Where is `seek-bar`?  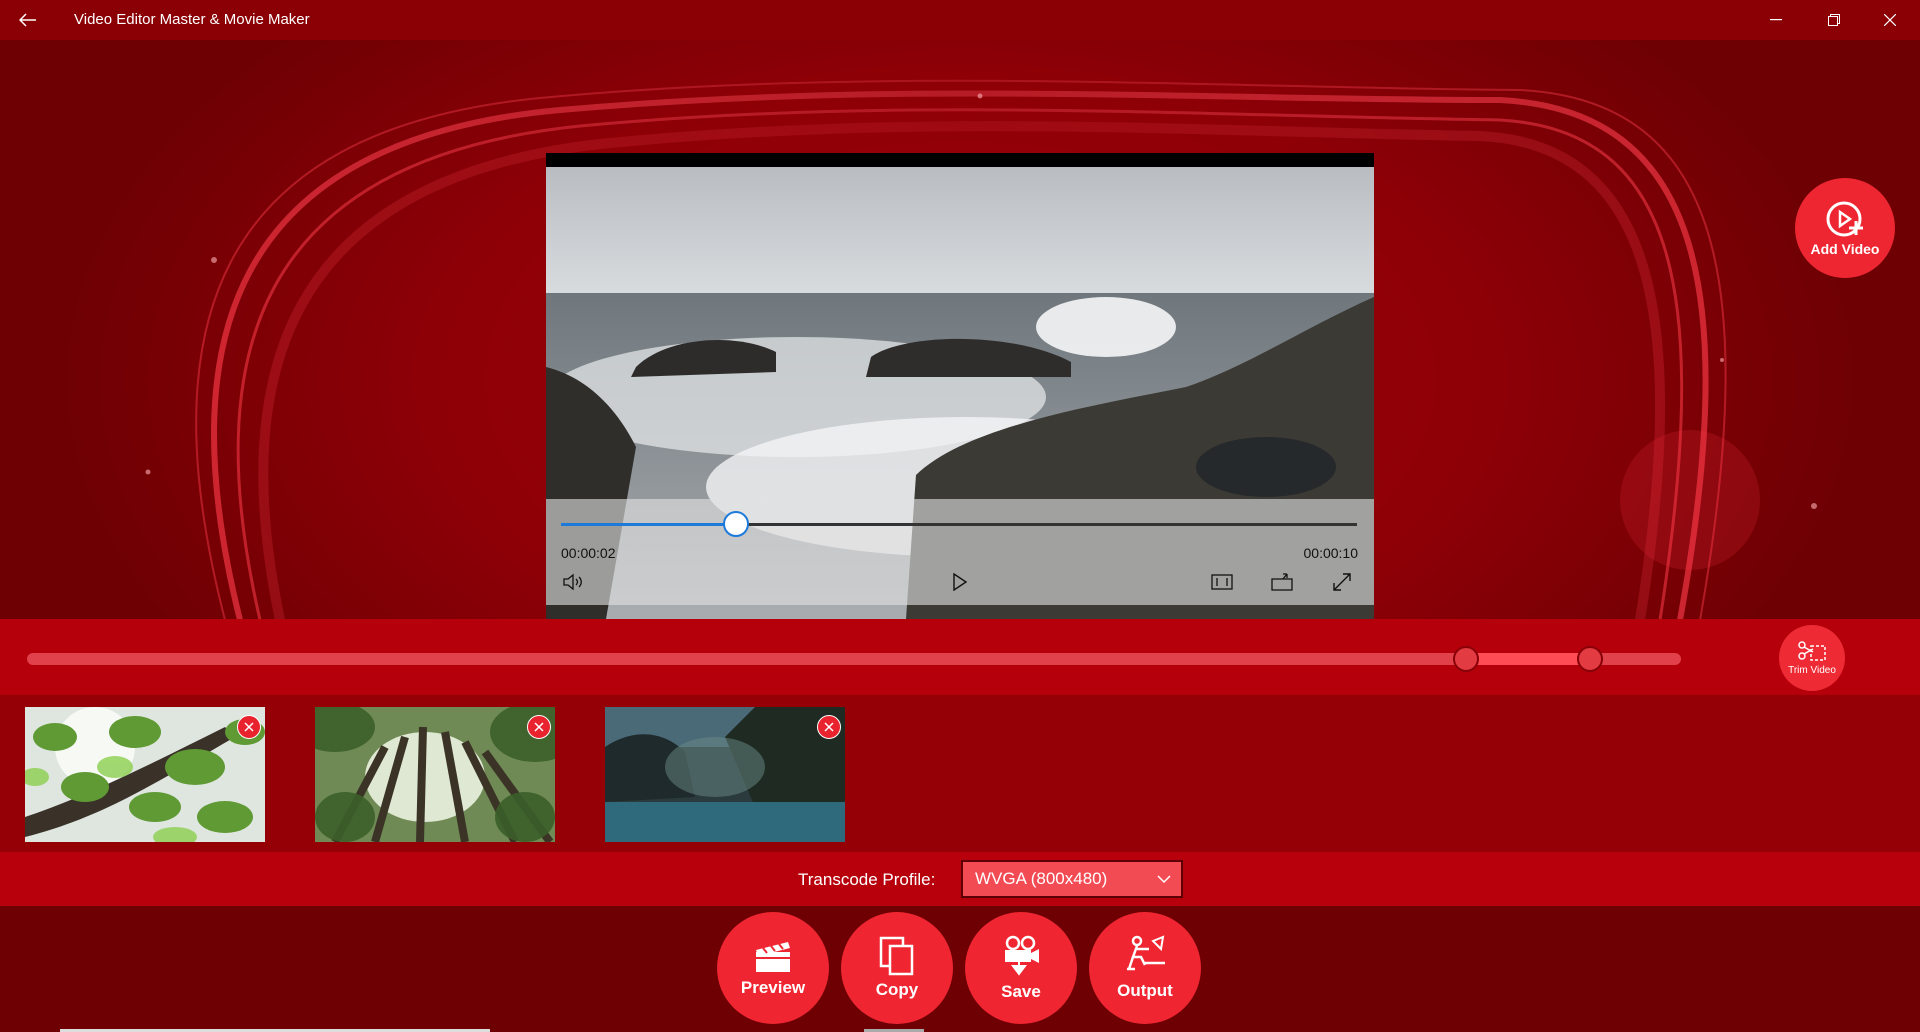
seek-bar is located at coordinates (959, 524).